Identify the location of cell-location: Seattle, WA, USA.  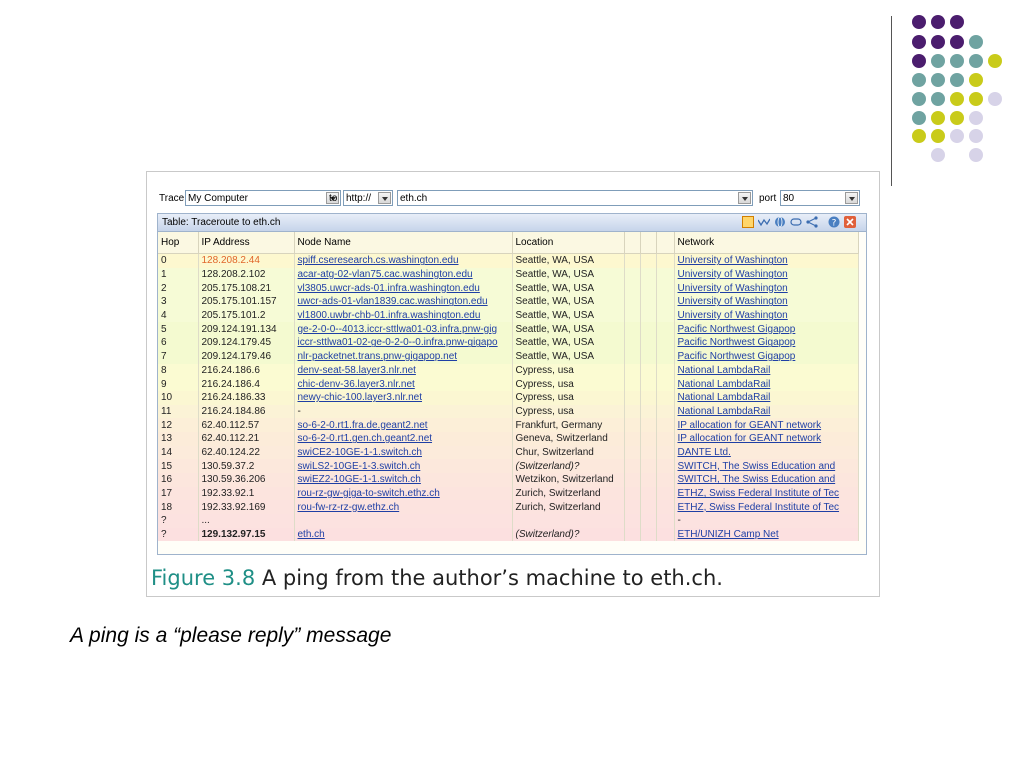
(568, 274).